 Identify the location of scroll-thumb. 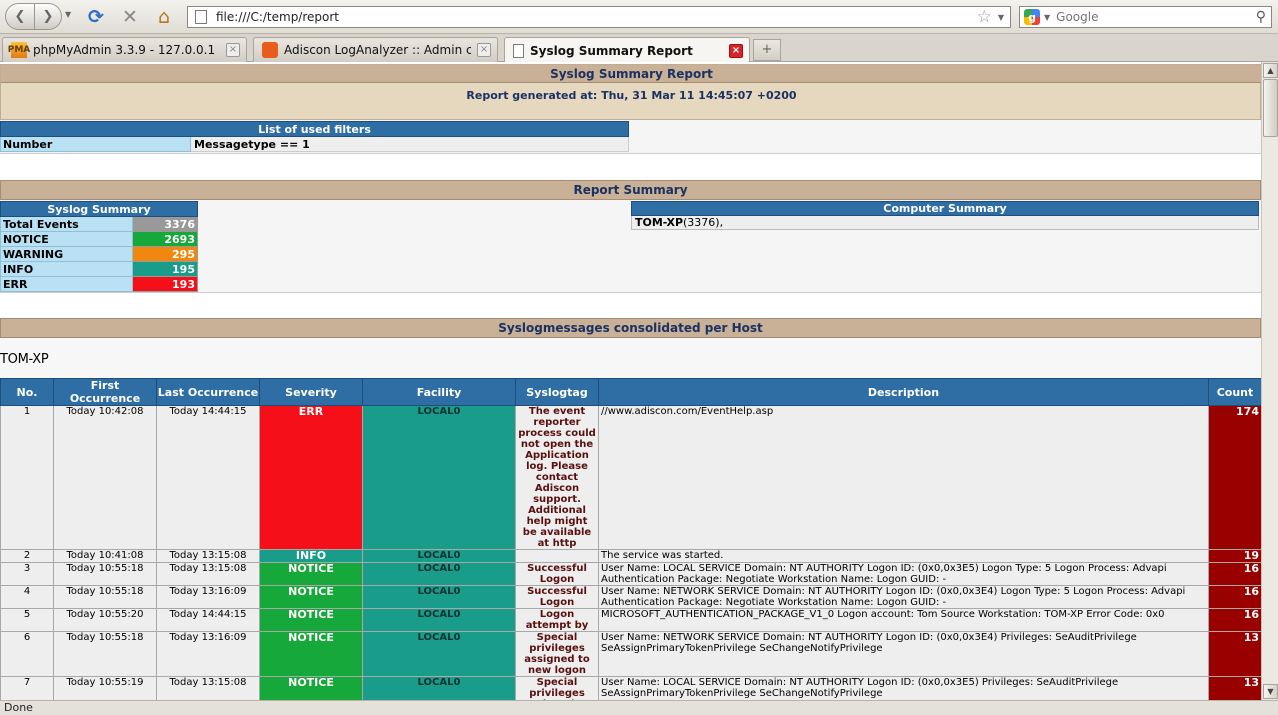
(1270, 108).